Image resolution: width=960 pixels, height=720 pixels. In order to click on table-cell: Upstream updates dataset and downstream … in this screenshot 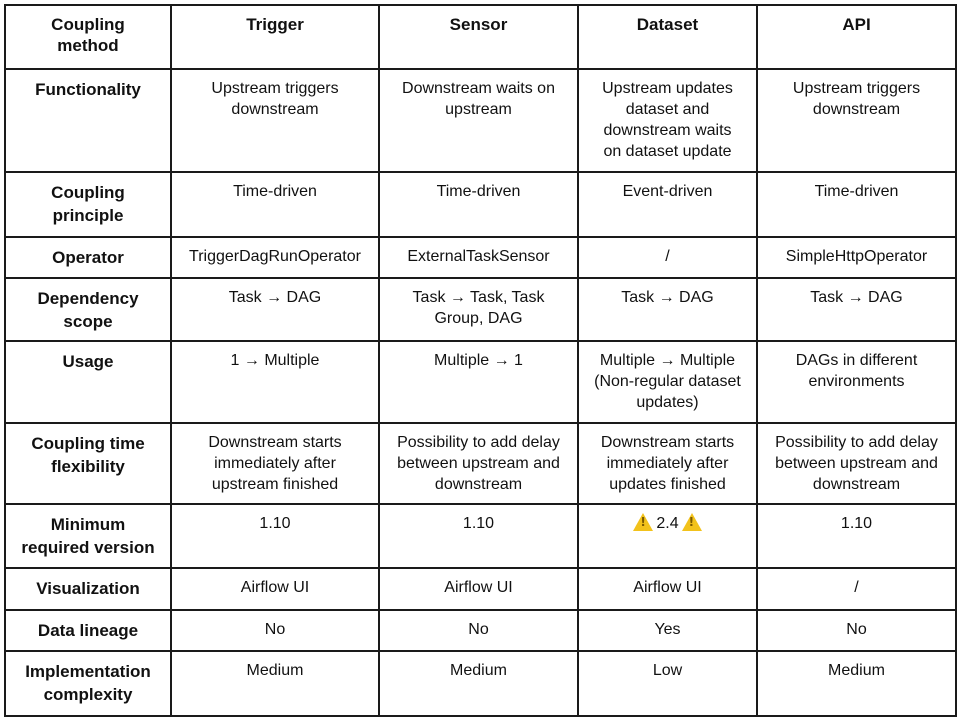, I will do `click(667, 120)`.